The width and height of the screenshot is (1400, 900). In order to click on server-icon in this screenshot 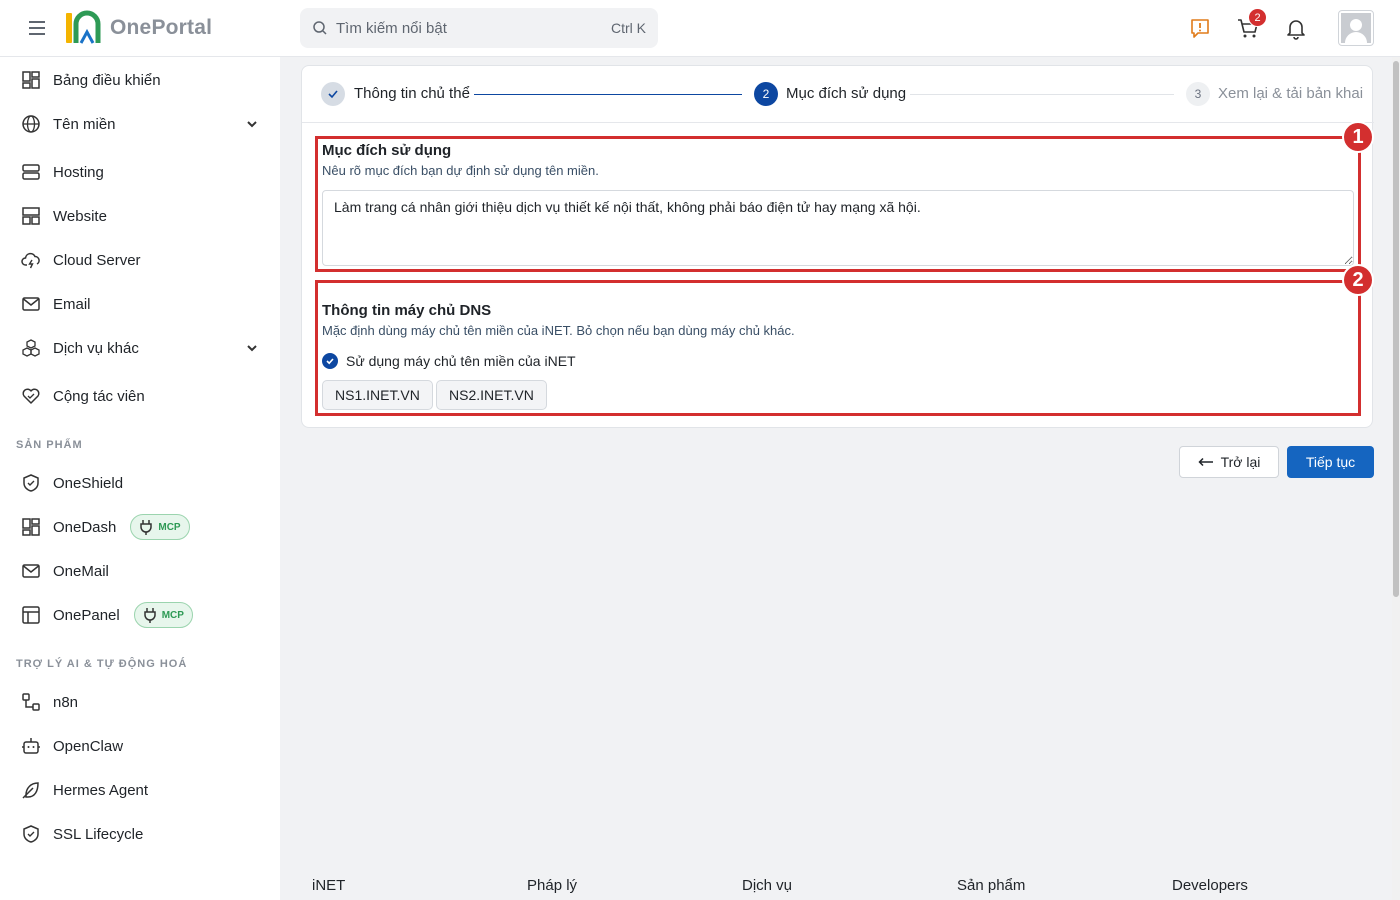, I will do `click(31, 172)`.